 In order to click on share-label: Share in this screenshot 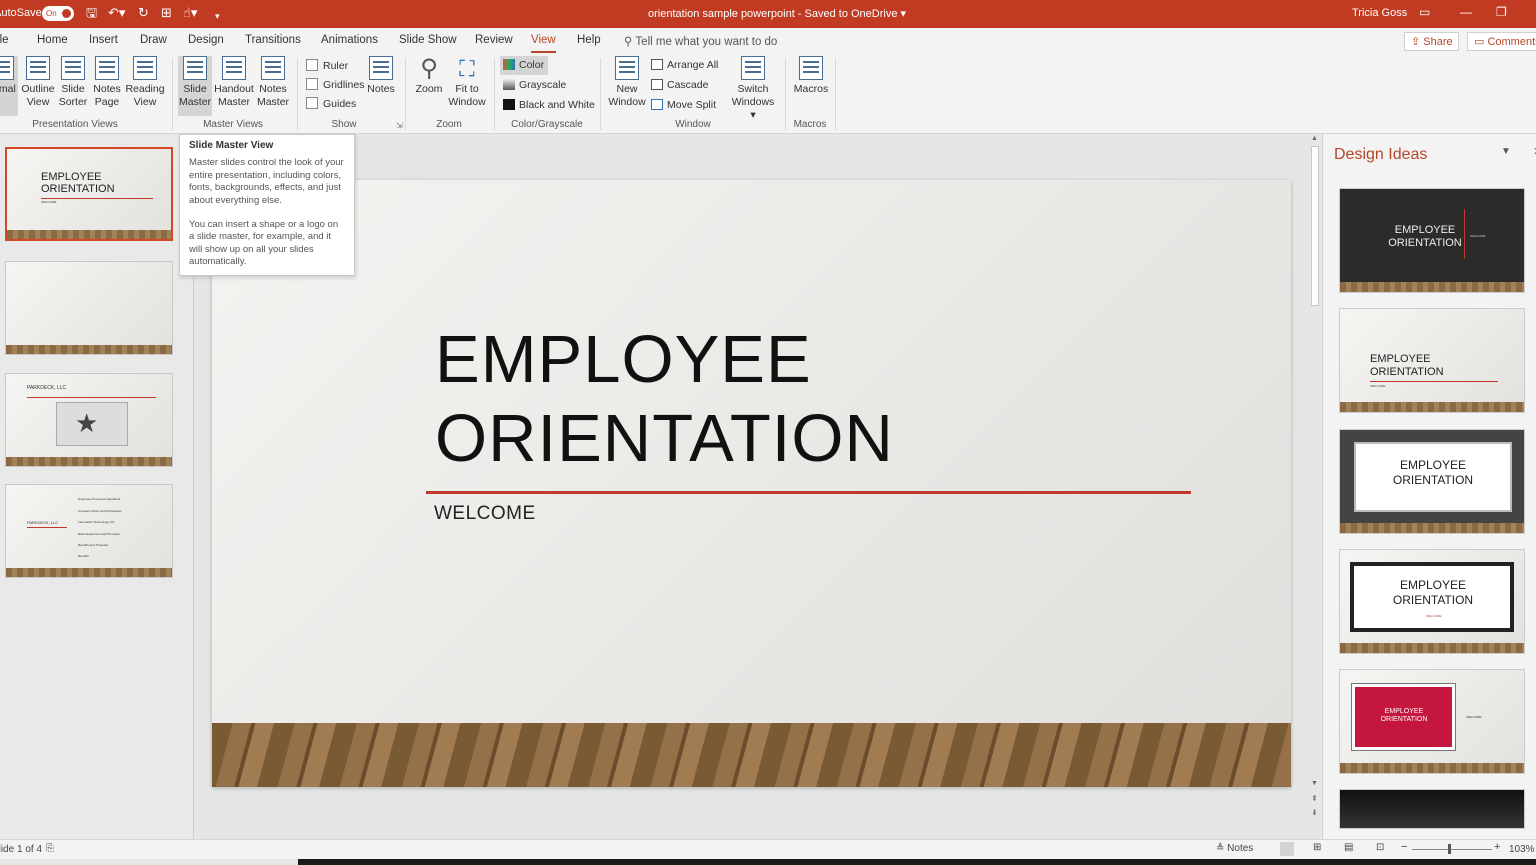, I will do `click(1438, 42)`.